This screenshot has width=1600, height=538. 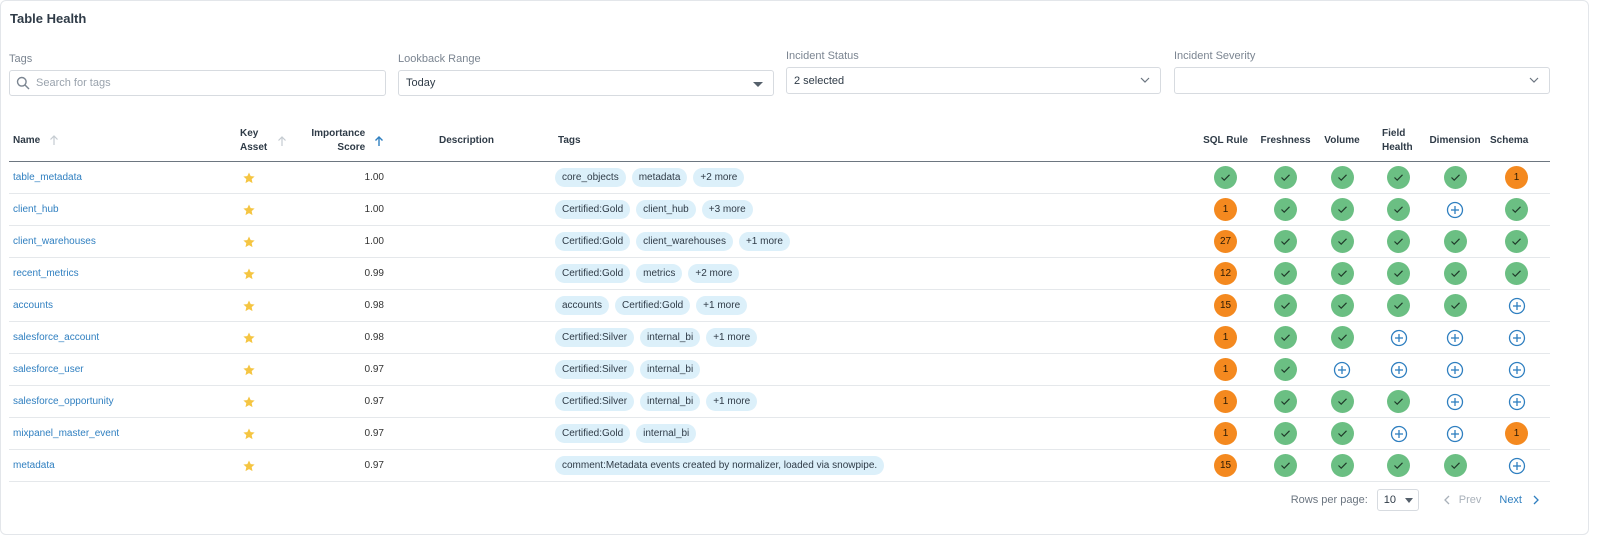 I want to click on table-name-link: client_warehouses, so click(x=54, y=241).